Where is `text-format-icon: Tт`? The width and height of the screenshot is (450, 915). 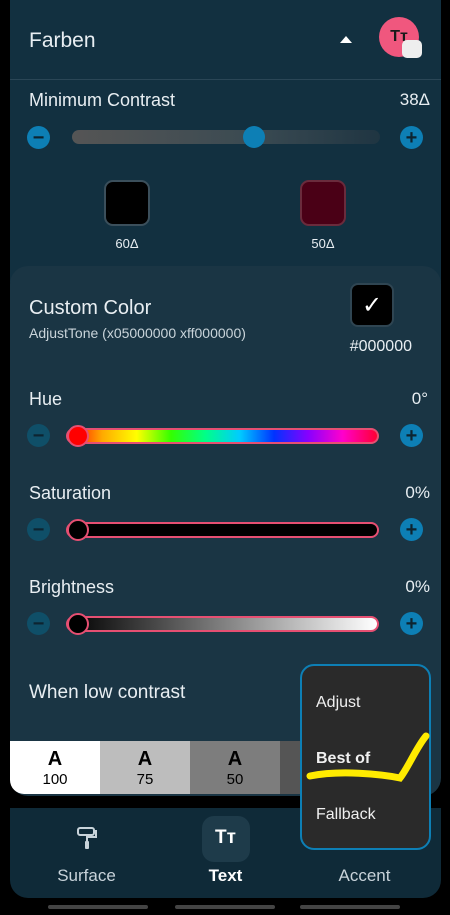
text-format-icon: Tт is located at coordinates (225, 837).